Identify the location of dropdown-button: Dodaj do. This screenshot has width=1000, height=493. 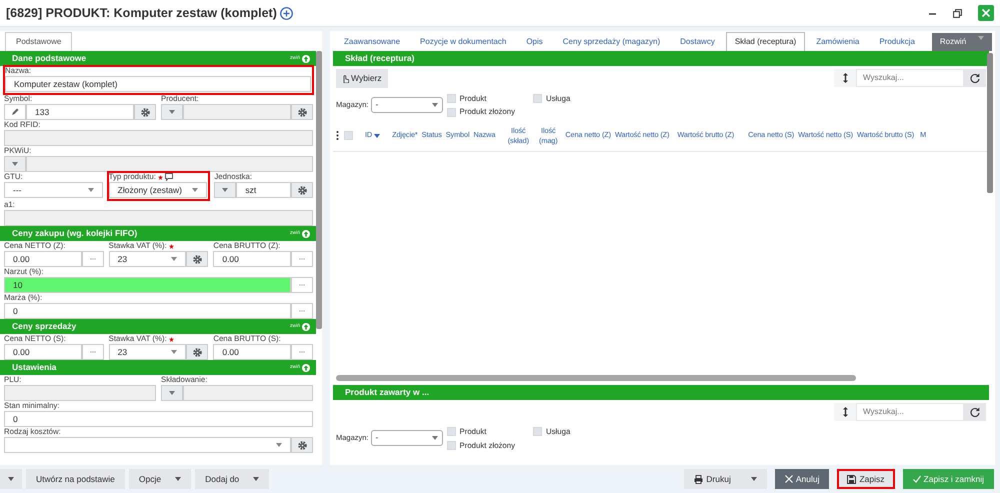
(232, 479).